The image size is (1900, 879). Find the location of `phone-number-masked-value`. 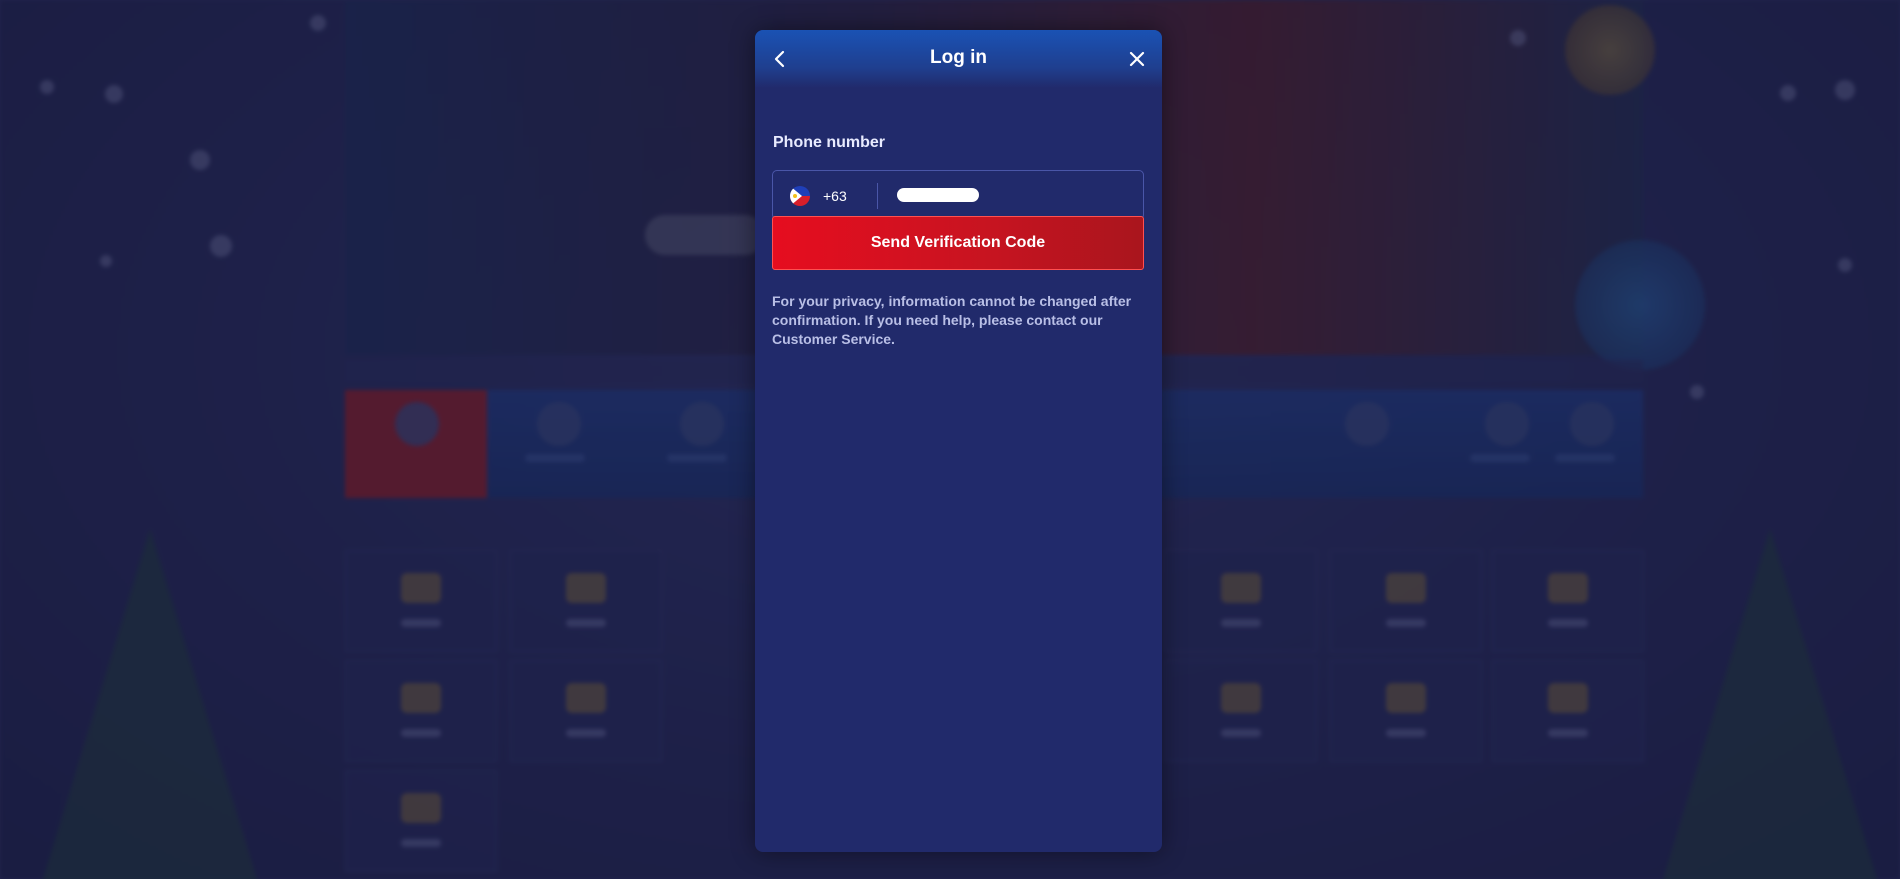

phone-number-masked-value is located at coordinates (938, 195).